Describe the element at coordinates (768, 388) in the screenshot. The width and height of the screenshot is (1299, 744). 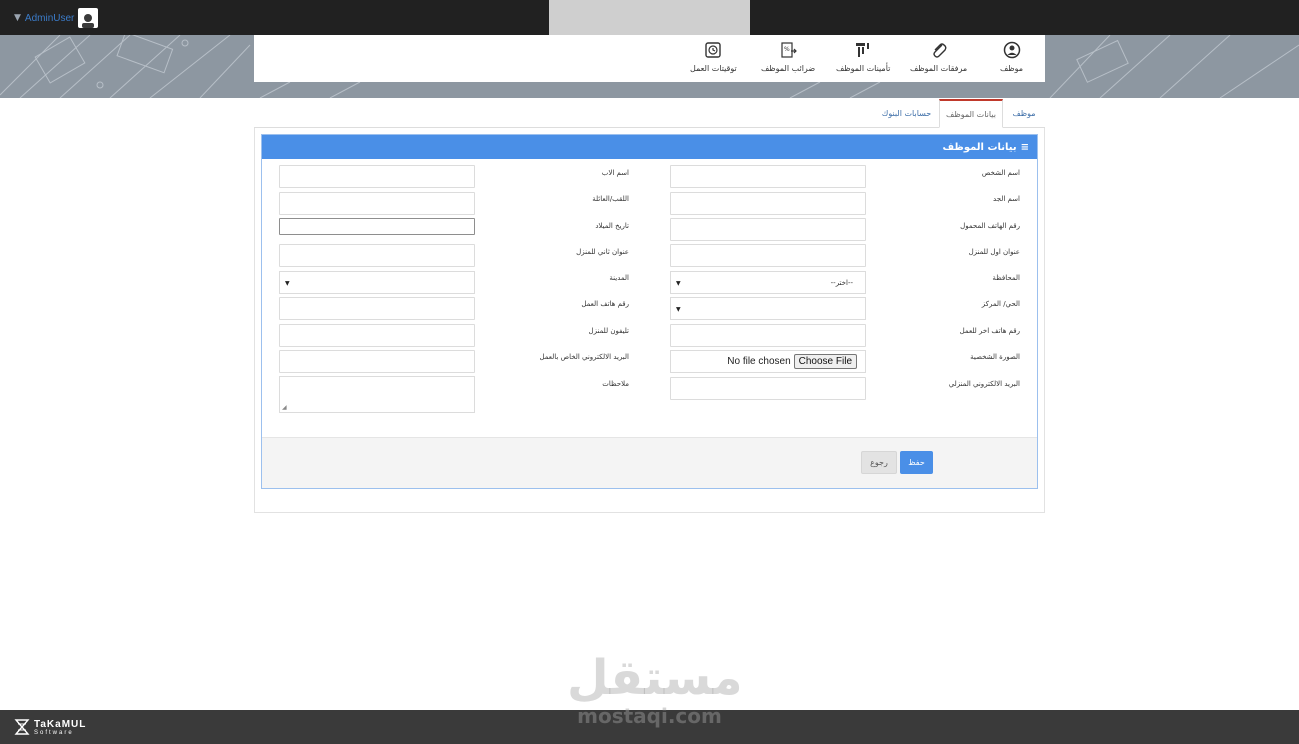
I see `home-email-input` at that location.